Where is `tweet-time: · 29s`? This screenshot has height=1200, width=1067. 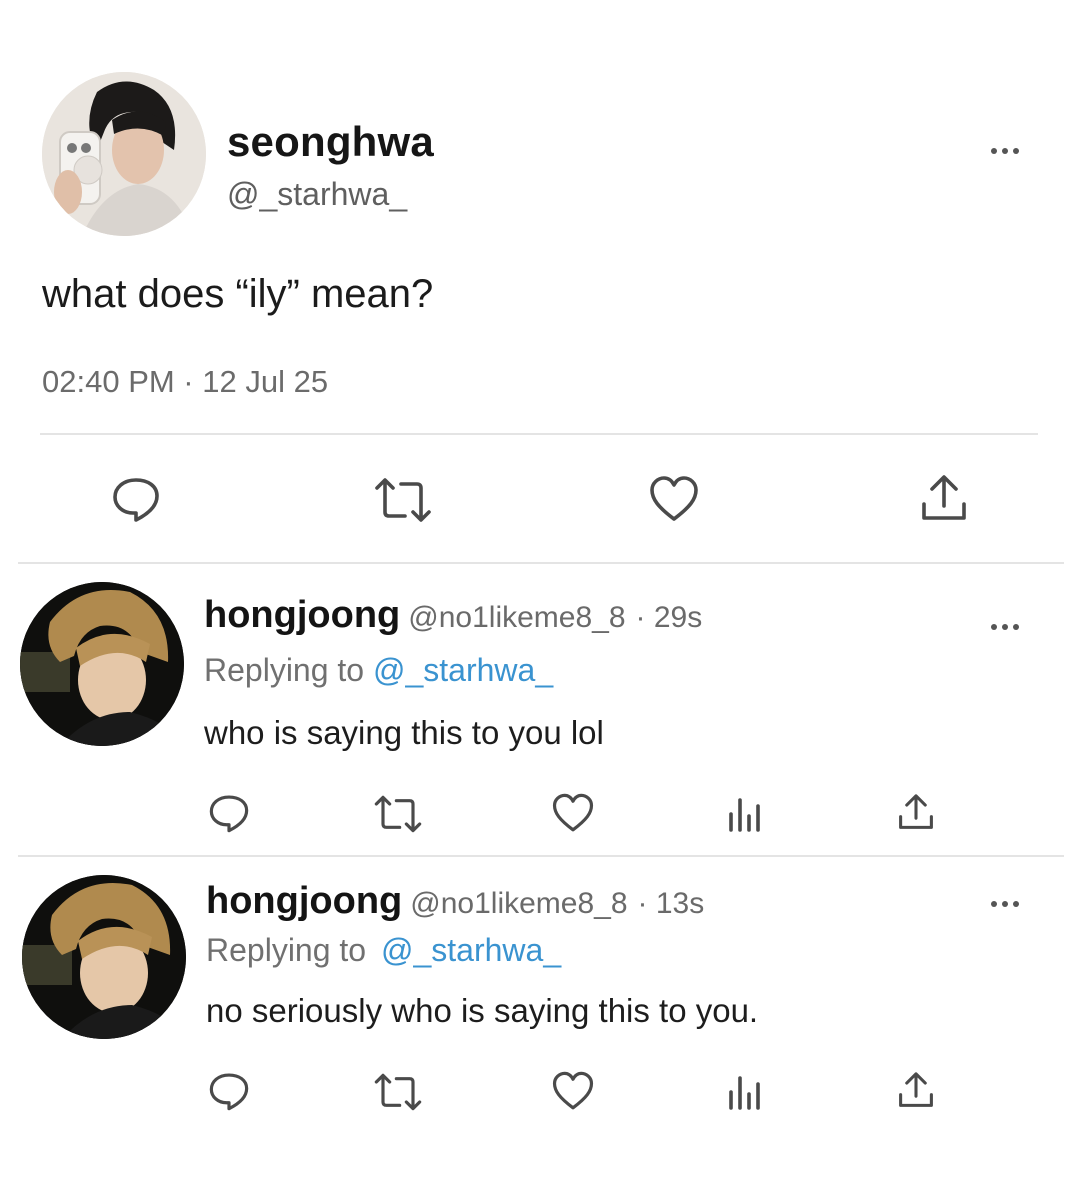 tweet-time: · 29s is located at coordinates (669, 617).